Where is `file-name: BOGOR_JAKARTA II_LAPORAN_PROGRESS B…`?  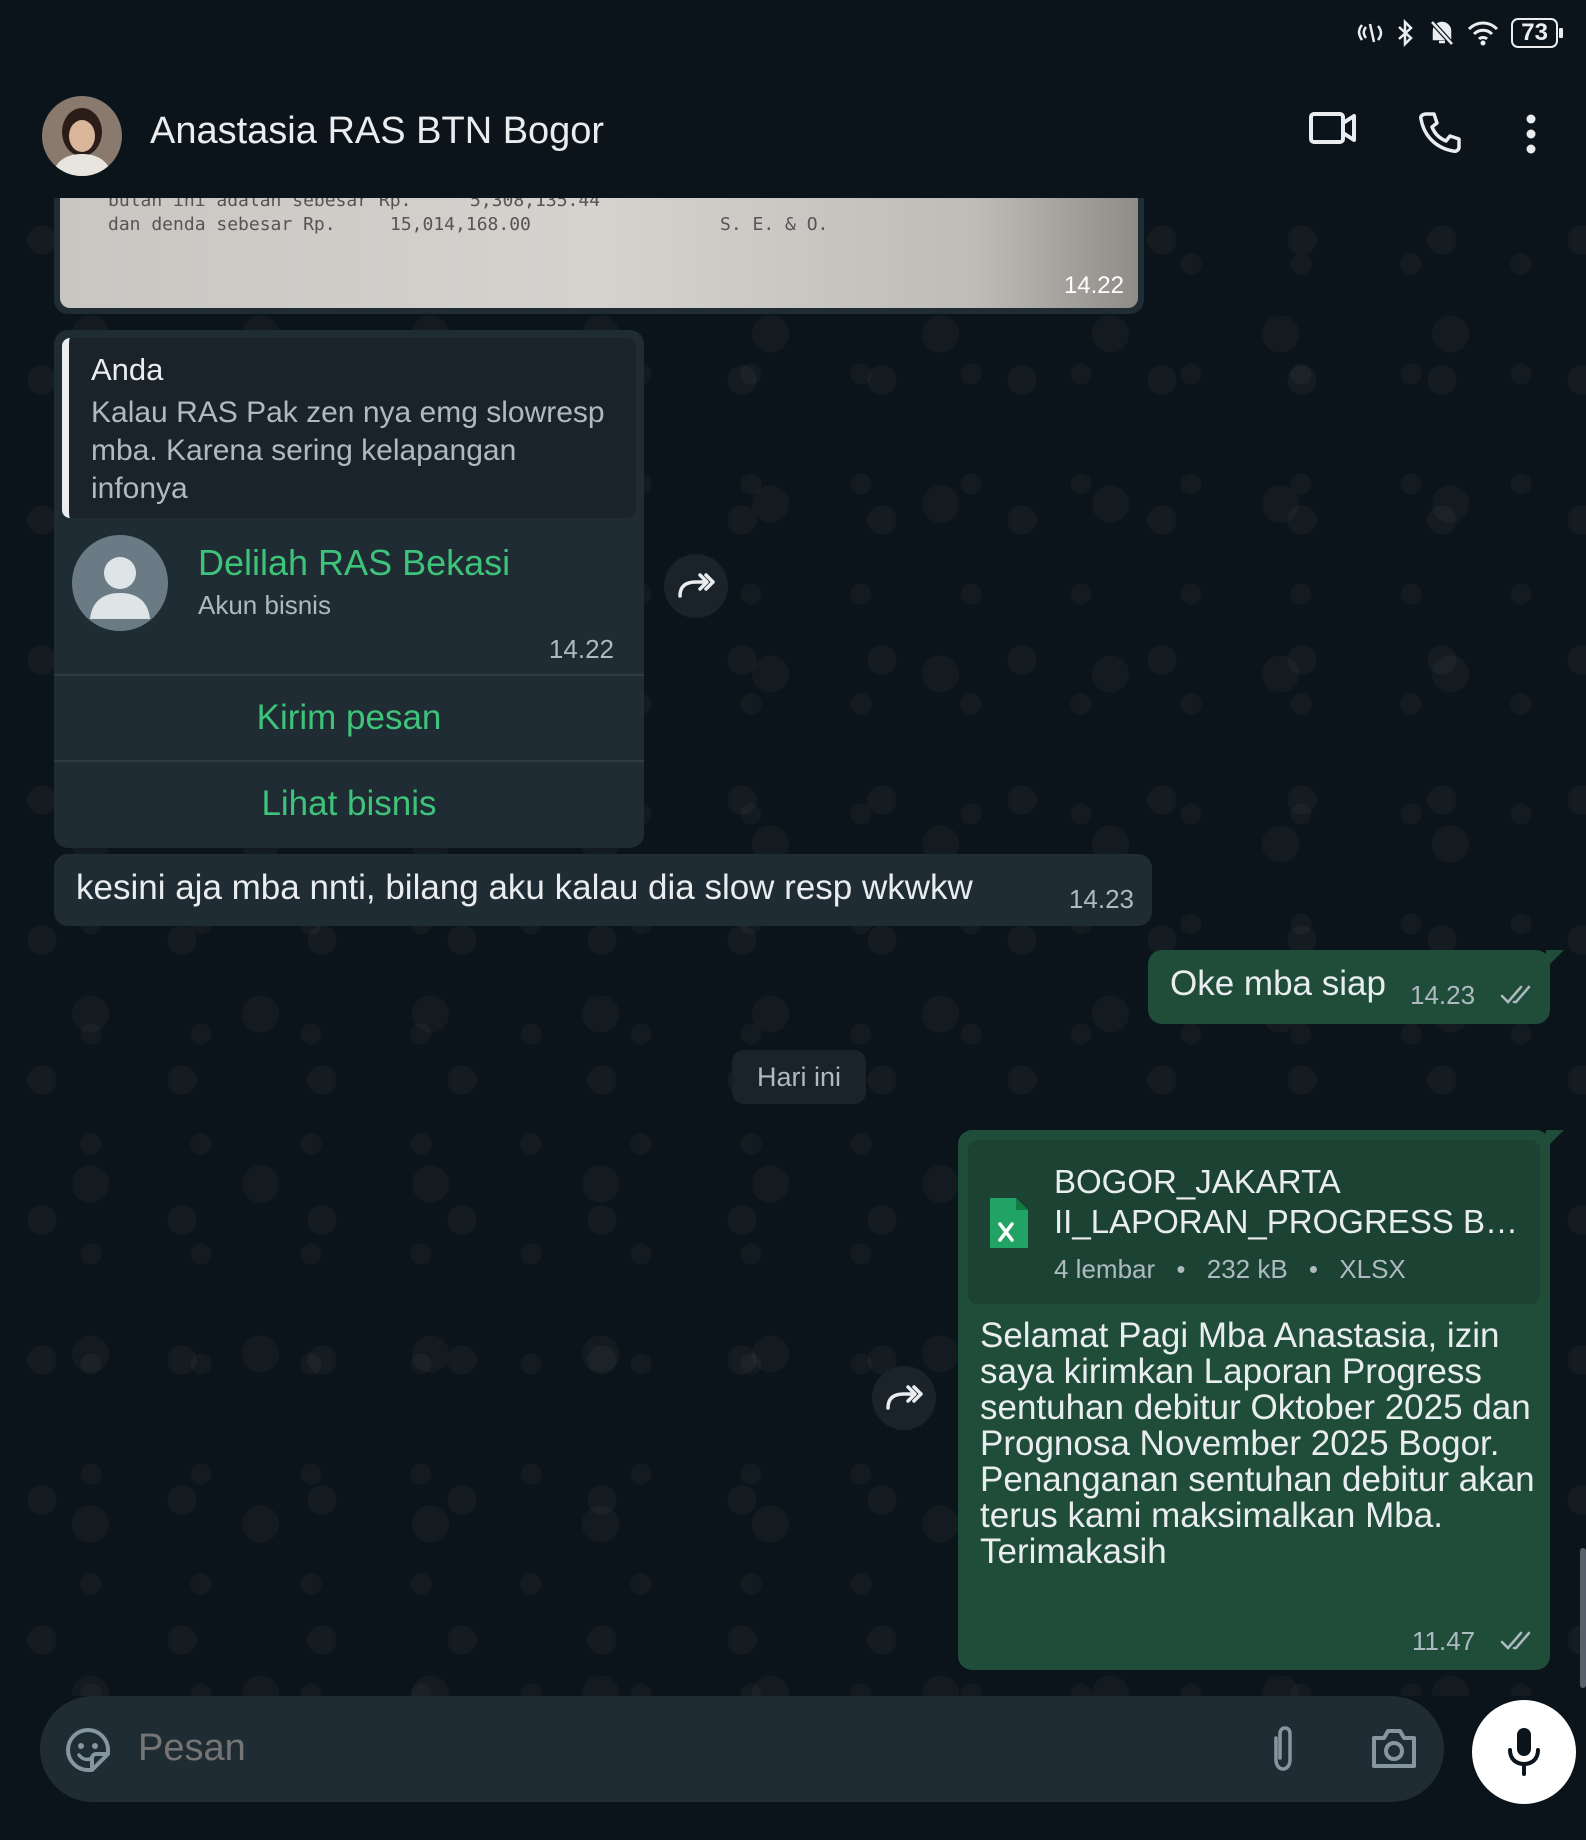 file-name: BOGOR_JAKARTA II_LAPORAN_PROGRESS B… is located at coordinates (1286, 1201).